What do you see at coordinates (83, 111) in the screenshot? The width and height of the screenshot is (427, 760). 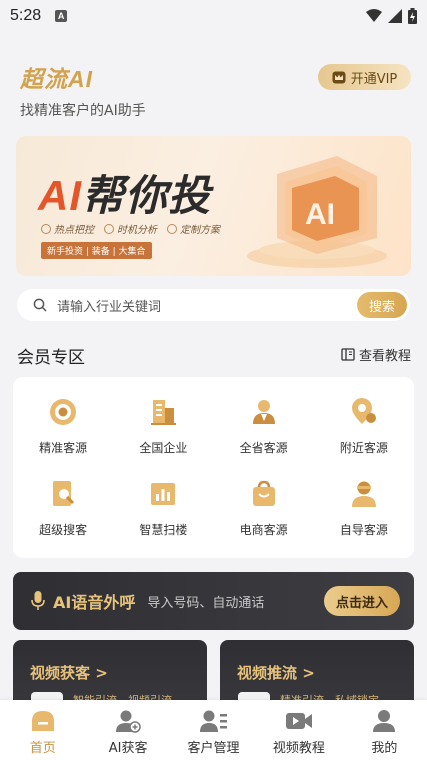 I see `tagline: 找精准客户的AI助手` at bounding box center [83, 111].